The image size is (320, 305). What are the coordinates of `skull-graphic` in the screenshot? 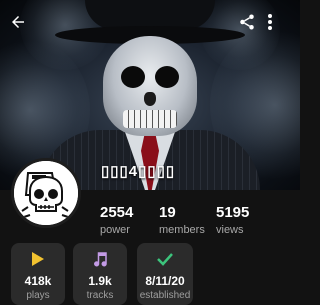 It's located at (150, 86).